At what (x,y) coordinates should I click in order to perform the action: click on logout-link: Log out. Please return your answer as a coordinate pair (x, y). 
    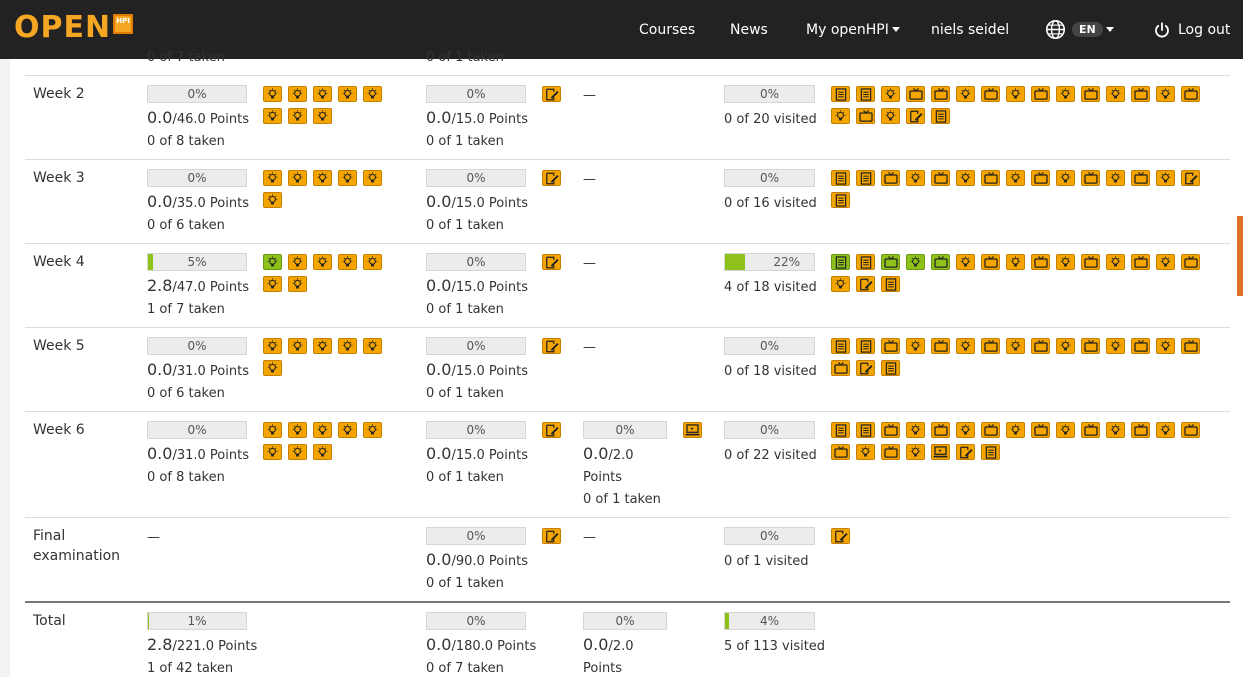
    Looking at the image, I should click on (1191, 29).